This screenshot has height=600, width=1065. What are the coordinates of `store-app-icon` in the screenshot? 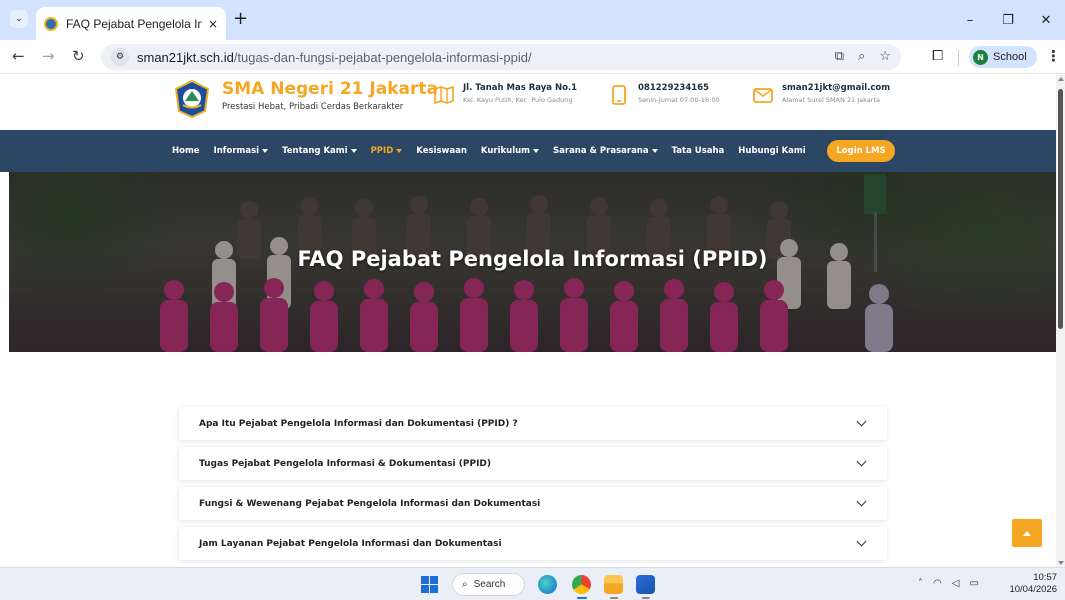 It's located at (645, 584).